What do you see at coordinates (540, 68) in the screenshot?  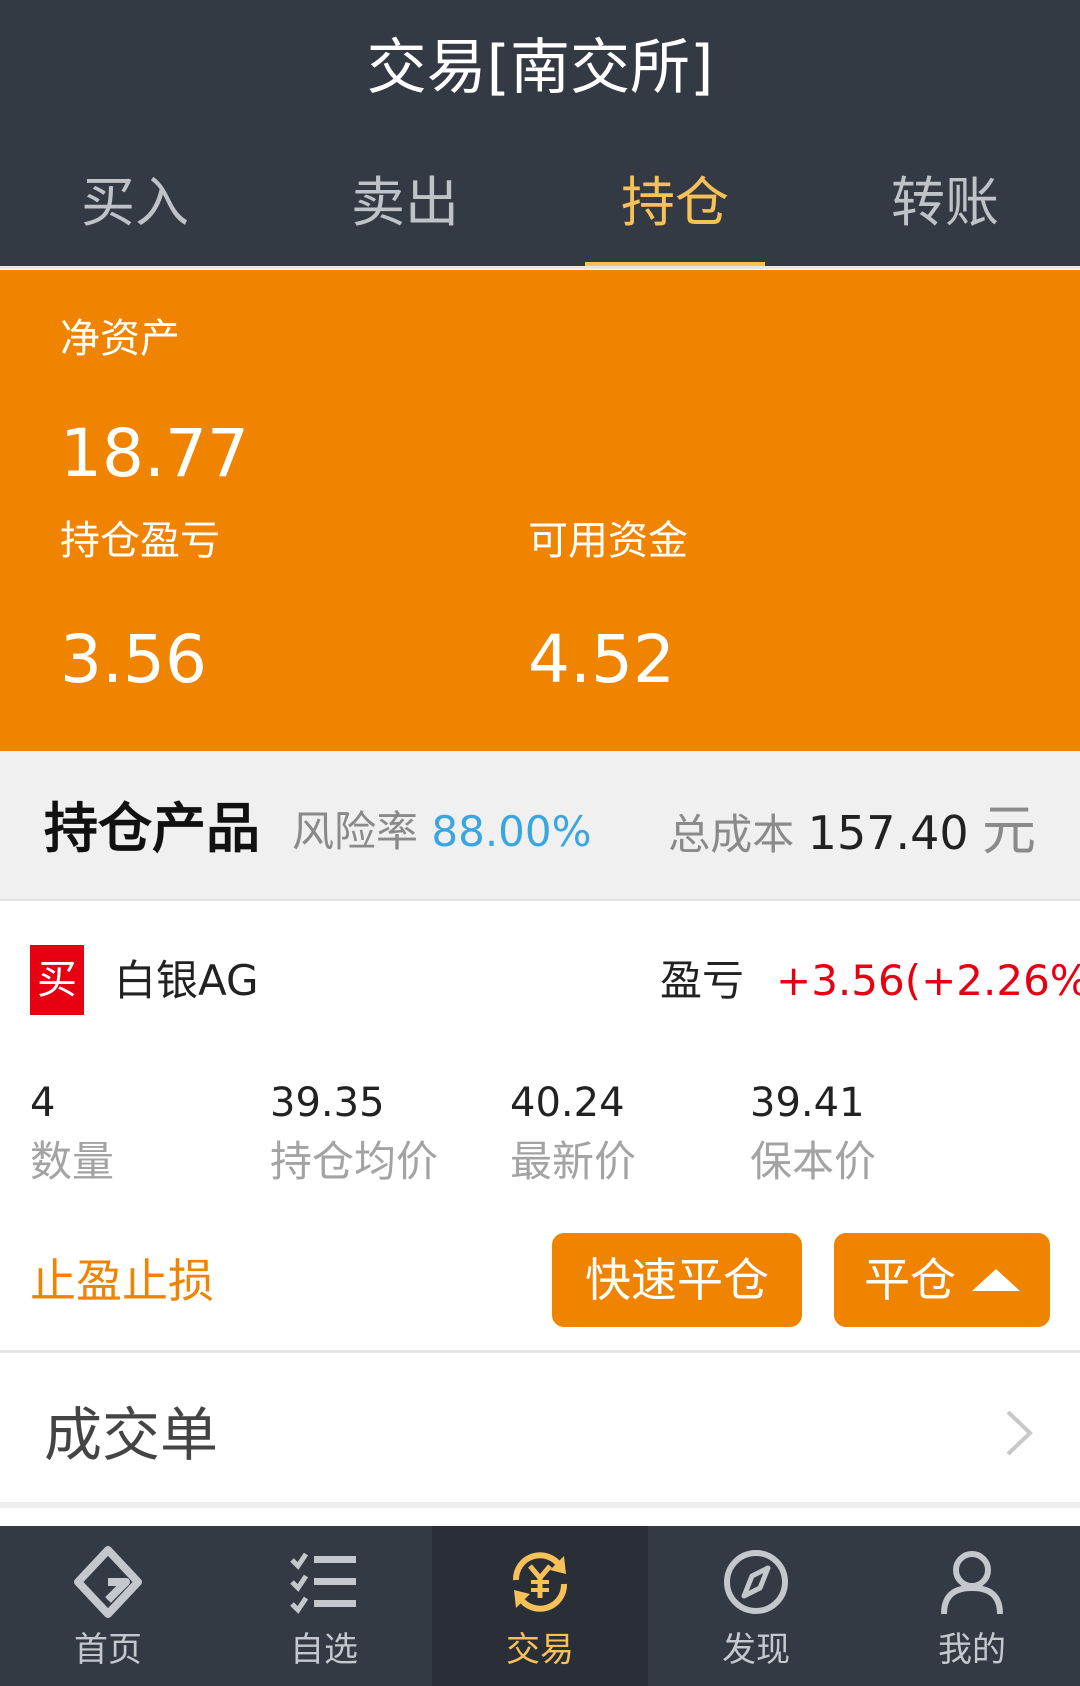 I see `page-title: 交易[南交所]` at bounding box center [540, 68].